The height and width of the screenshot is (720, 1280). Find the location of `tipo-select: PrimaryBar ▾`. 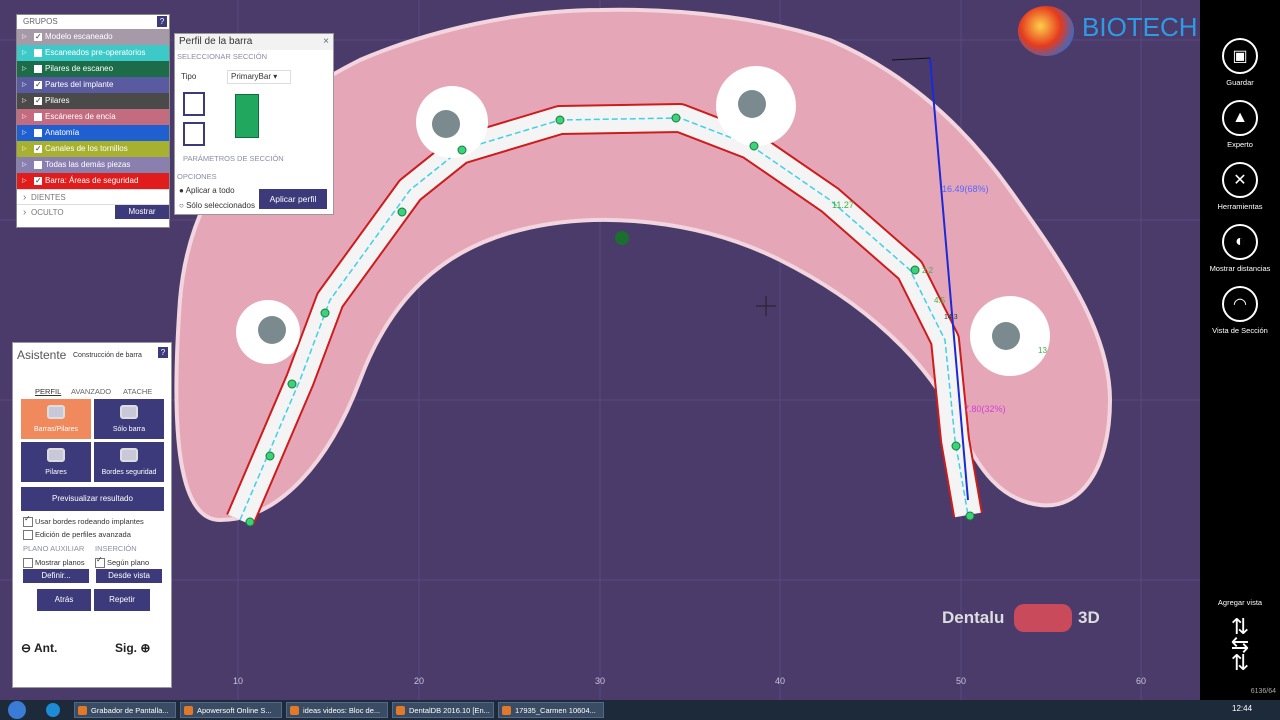

tipo-select: PrimaryBar ▾ is located at coordinates (259, 77).